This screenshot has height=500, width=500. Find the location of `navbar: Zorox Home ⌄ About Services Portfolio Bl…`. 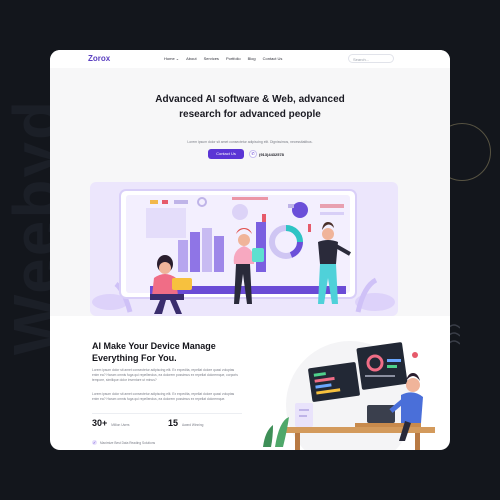

navbar: Zorox Home ⌄ About Services Portfolio Bl… is located at coordinates (250, 59).